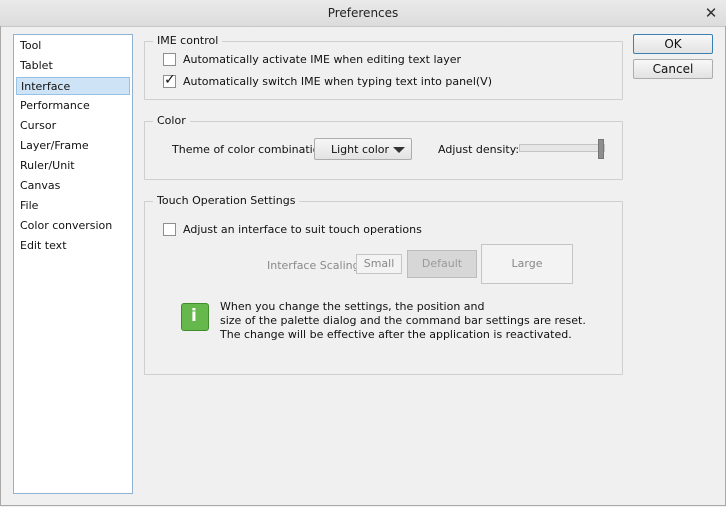  What do you see at coordinates (251, 149) in the screenshot?
I see `theme-label: Theme of color combination:` at bounding box center [251, 149].